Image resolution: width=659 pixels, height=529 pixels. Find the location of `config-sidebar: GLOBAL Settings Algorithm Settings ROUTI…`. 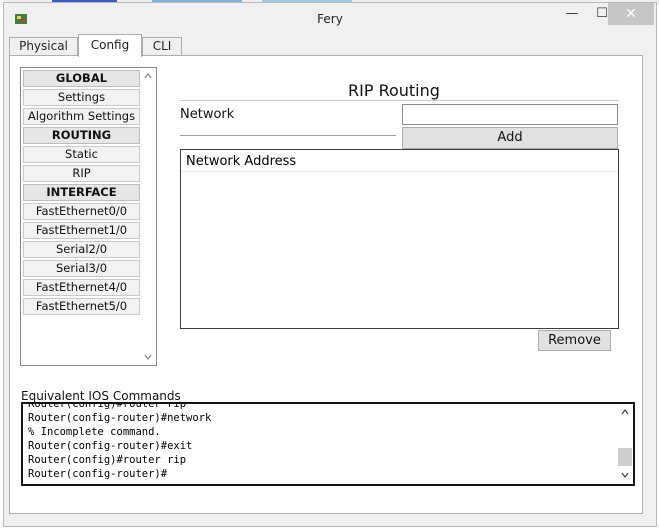

config-sidebar: GLOBAL Settings Algorithm Settings ROUTI… is located at coordinates (88, 216).